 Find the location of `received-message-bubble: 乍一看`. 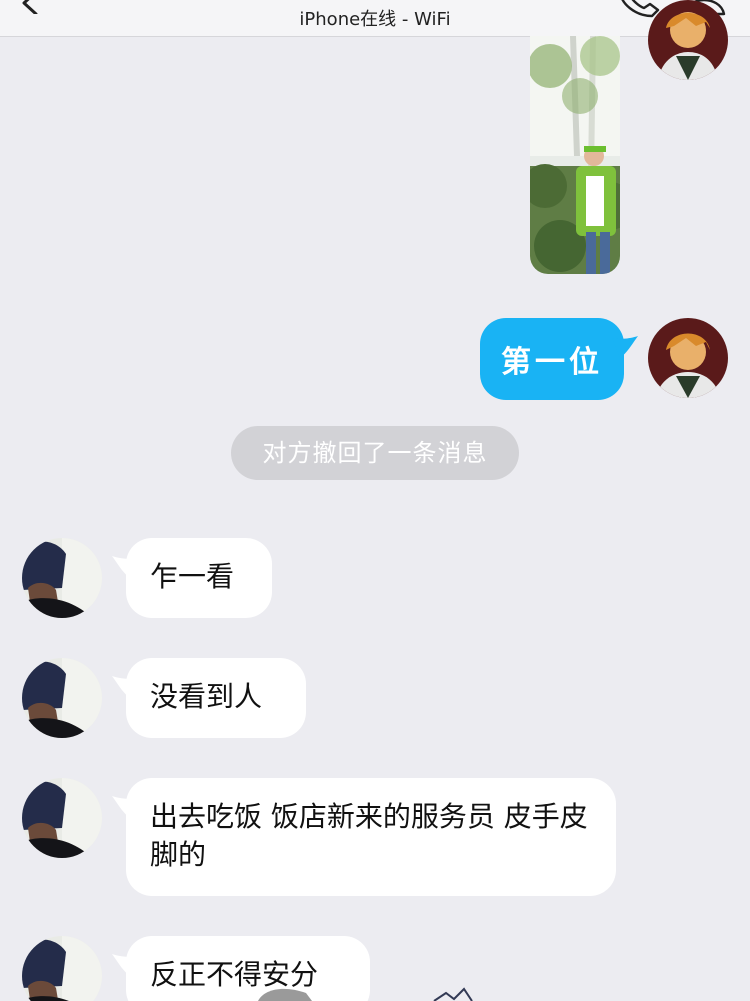

received-message-bubble: 乍一看 is located at coordinates (199, 578).